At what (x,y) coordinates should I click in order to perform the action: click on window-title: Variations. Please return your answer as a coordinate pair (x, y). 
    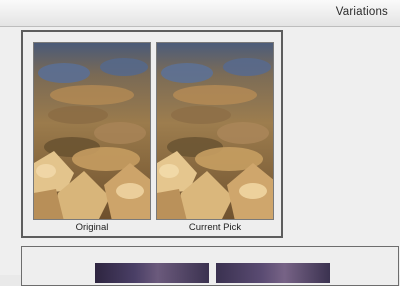
    Looking at the image, I should click on (361, 12).